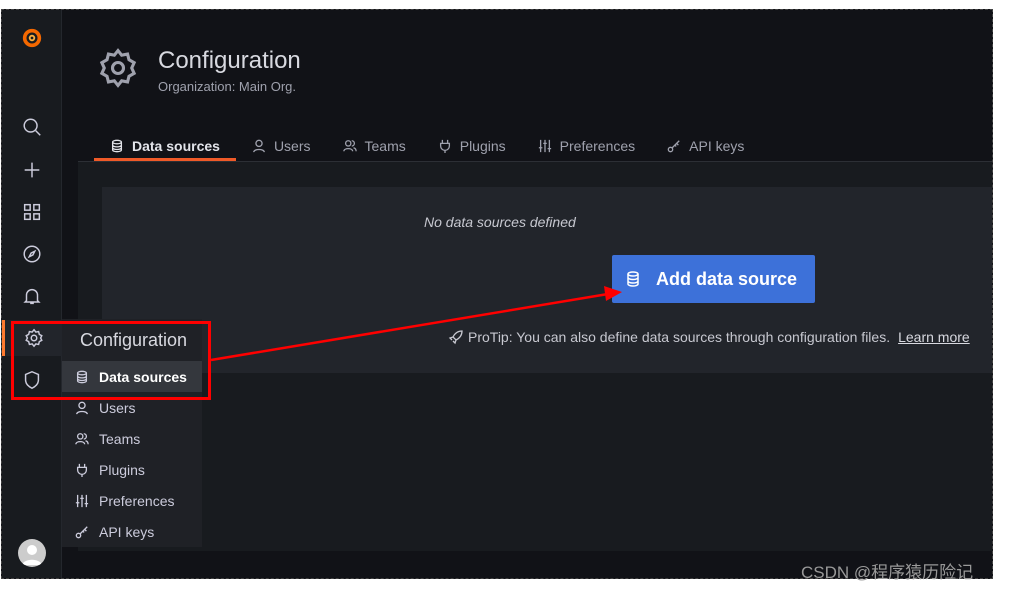 The image size is (1009, 589). What do you see at coordinates (292, 145) in the screenshot?
I see `tab-label: Users` at bounding box center [292, 145].